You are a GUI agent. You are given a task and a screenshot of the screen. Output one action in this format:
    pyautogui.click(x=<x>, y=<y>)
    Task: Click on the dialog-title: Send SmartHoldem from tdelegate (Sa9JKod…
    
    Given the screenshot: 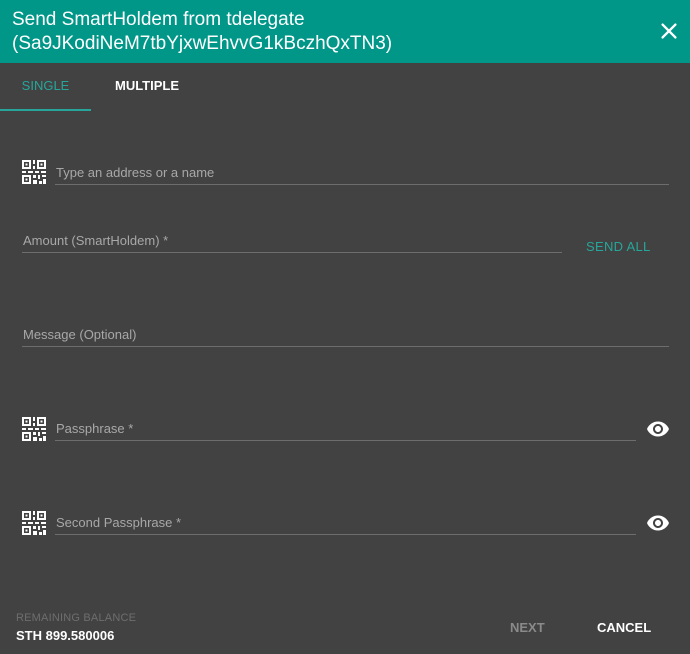 What is the action you would take?
    pyautogui.click(x=322, y=32)
    